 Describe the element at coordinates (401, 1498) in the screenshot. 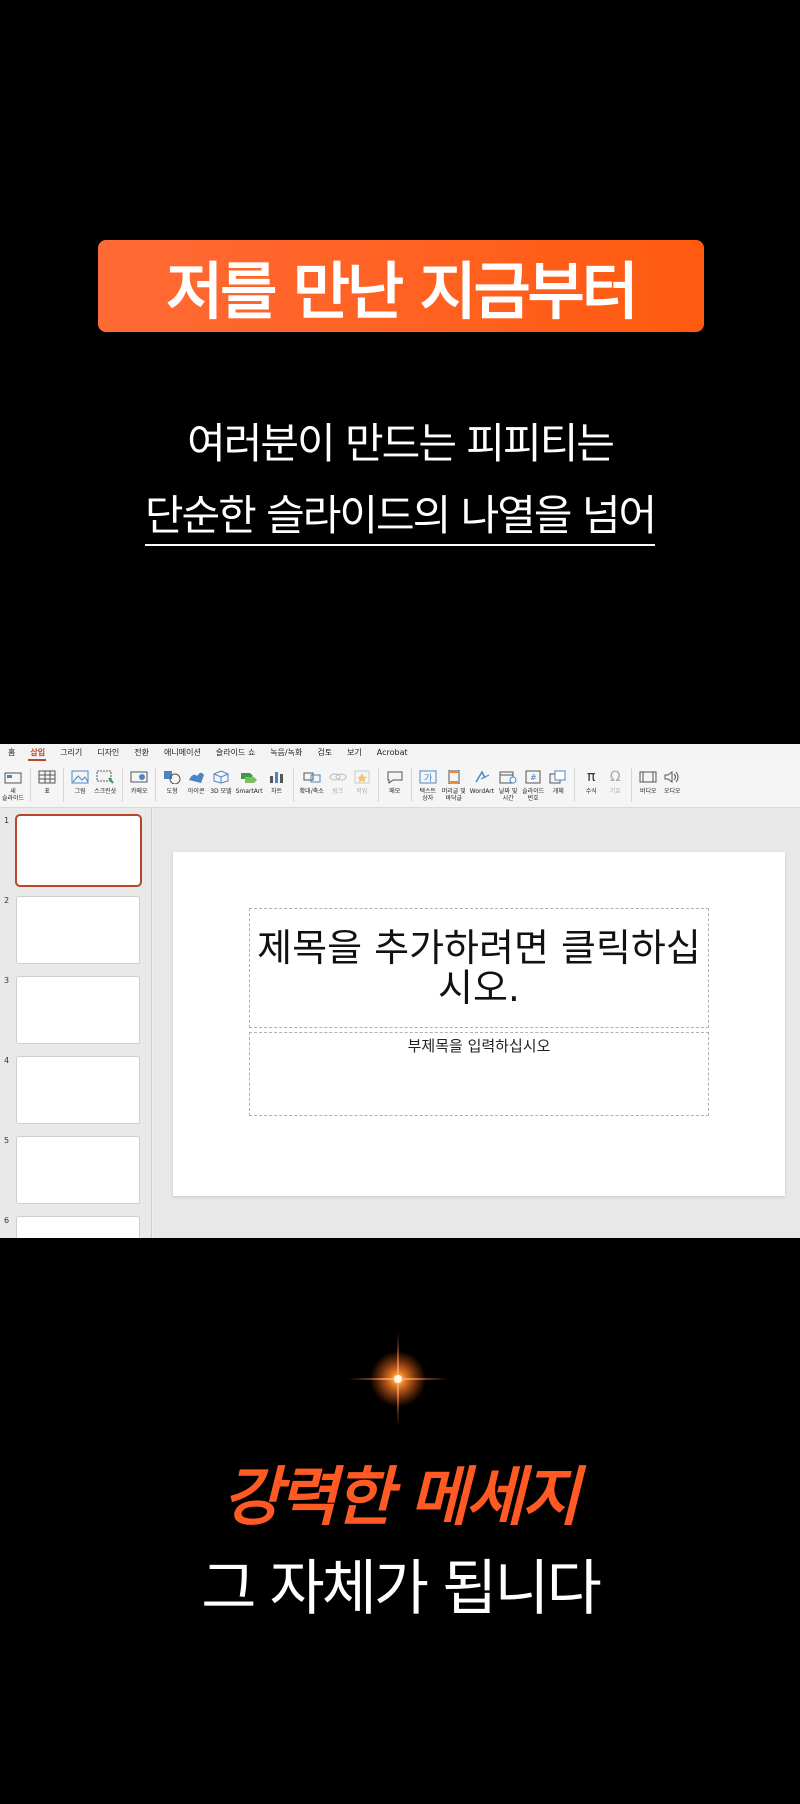

I see `strong-message: 강력한 메세지` at that location.